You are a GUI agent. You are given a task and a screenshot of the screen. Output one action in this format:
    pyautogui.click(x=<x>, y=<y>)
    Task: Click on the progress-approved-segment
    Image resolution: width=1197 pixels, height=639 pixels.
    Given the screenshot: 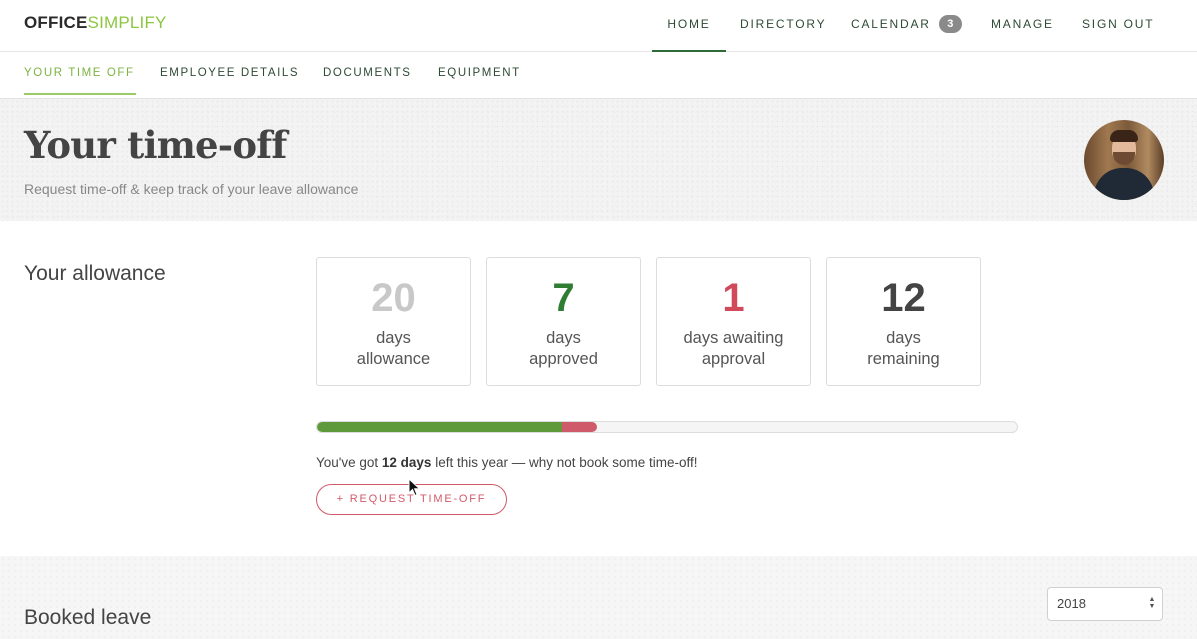 What is the action you would take?
    pyautogui.click(x=439, y=427)
    